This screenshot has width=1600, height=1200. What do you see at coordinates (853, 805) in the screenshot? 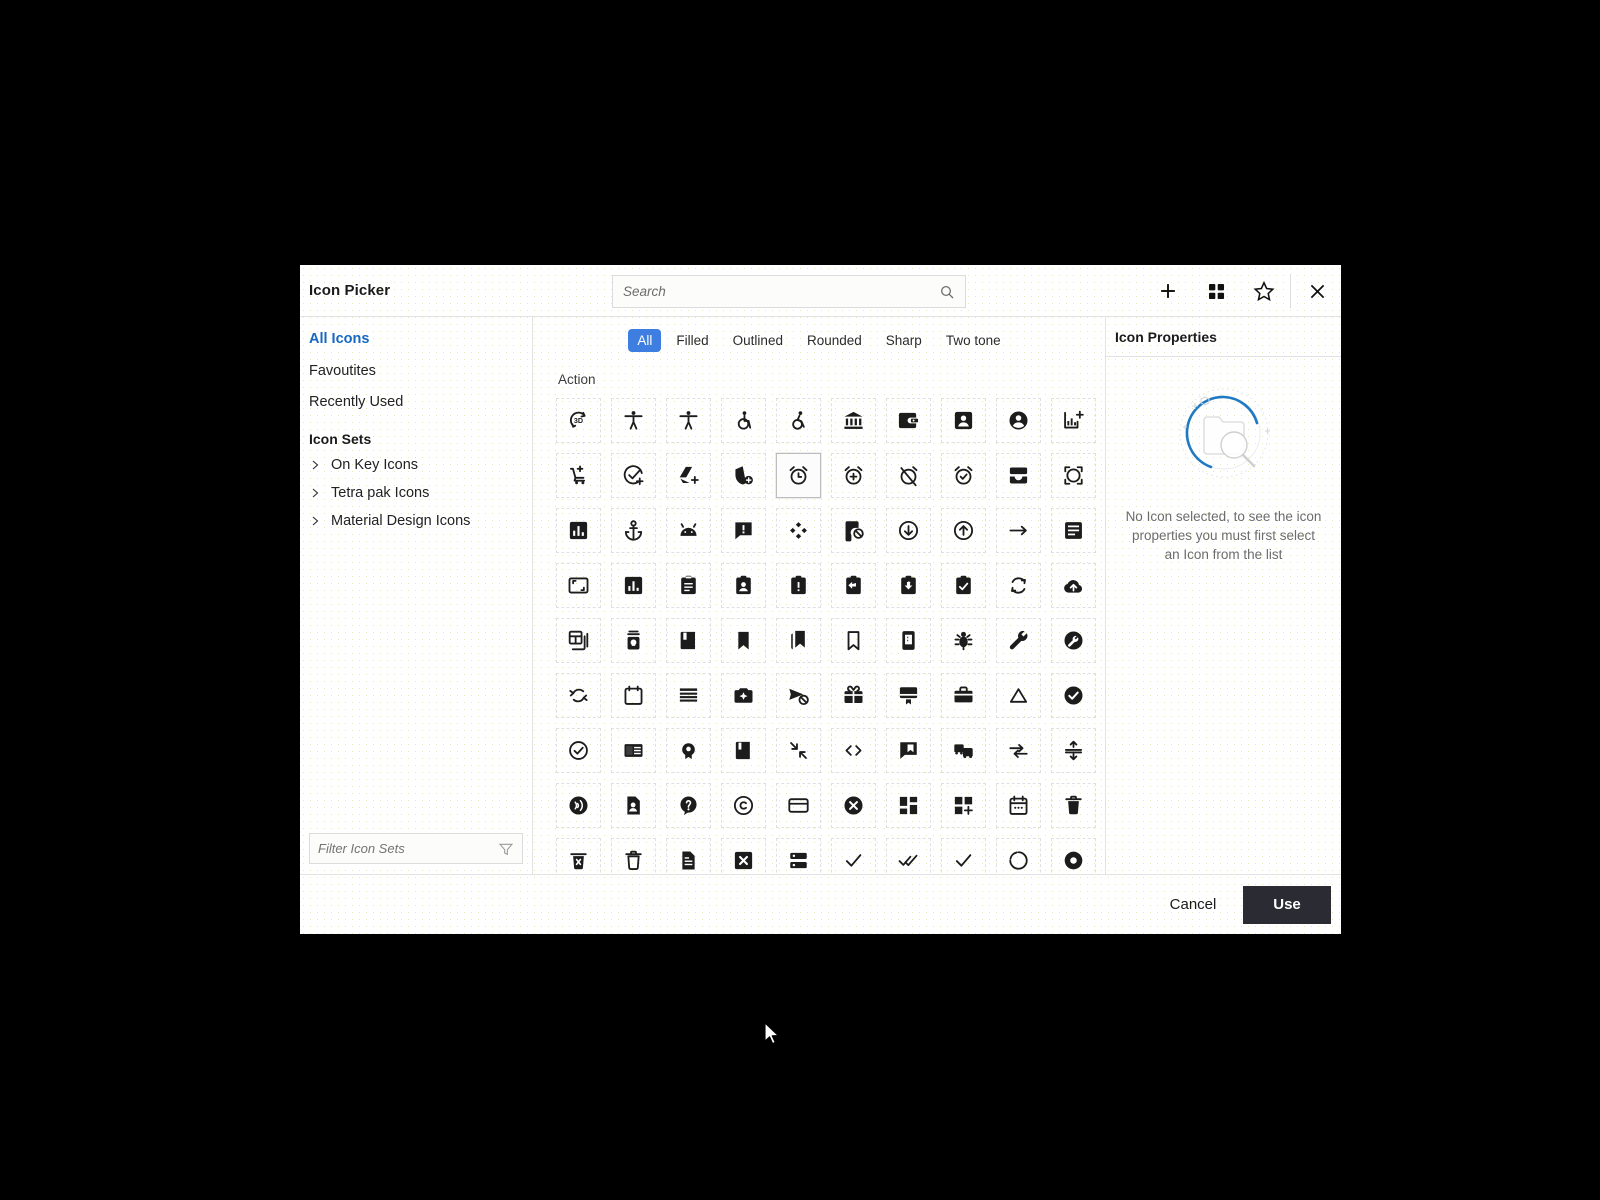
I see `dangerous-icon` at bounding box center [853, 805].